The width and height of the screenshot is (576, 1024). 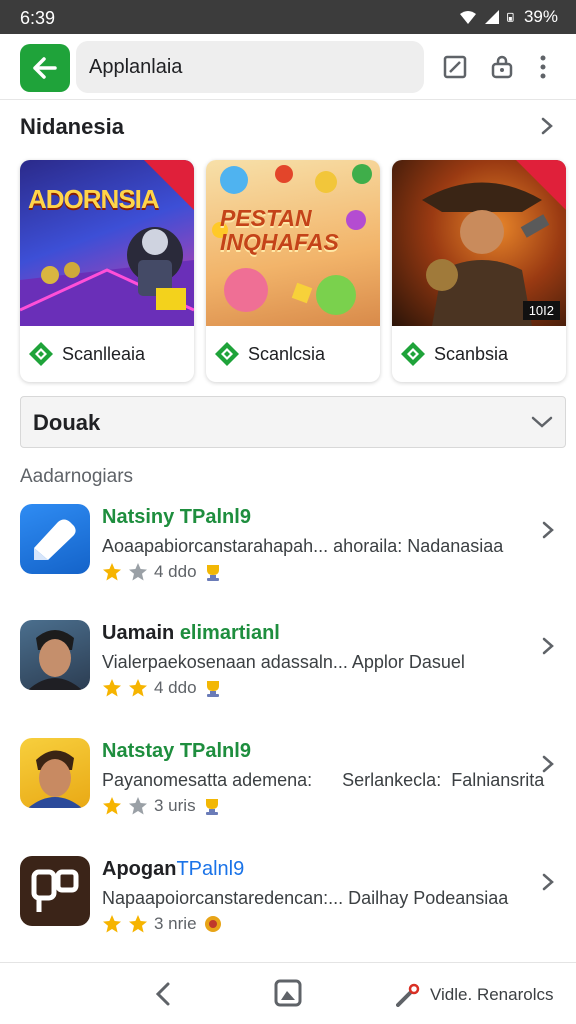 What do you see at coordinates (471, 353) in the screenshot?
I see `card-label-3: Scanbsia` at bounding box center [471, 353].